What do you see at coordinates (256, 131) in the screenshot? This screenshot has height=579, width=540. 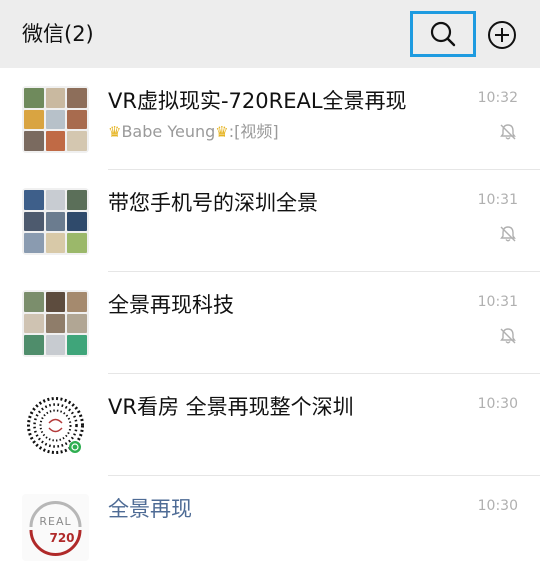 I see `preview-text: [视频]` at bounding box center [256, 131].